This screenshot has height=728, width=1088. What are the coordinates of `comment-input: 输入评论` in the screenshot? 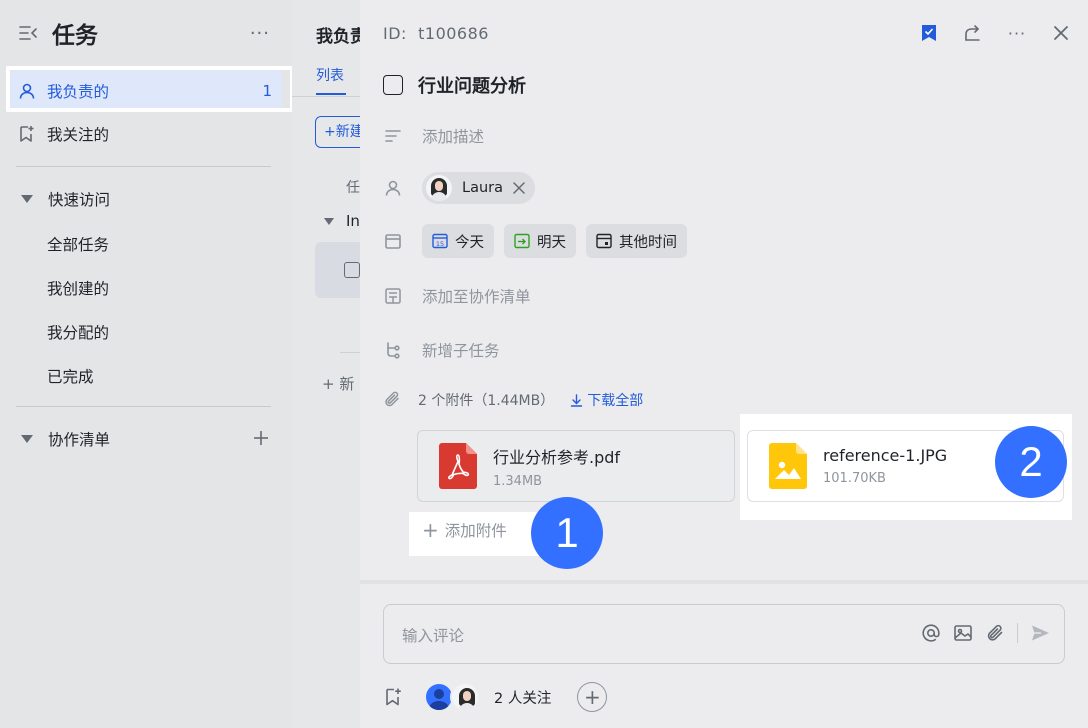 It's located at (724, 634).